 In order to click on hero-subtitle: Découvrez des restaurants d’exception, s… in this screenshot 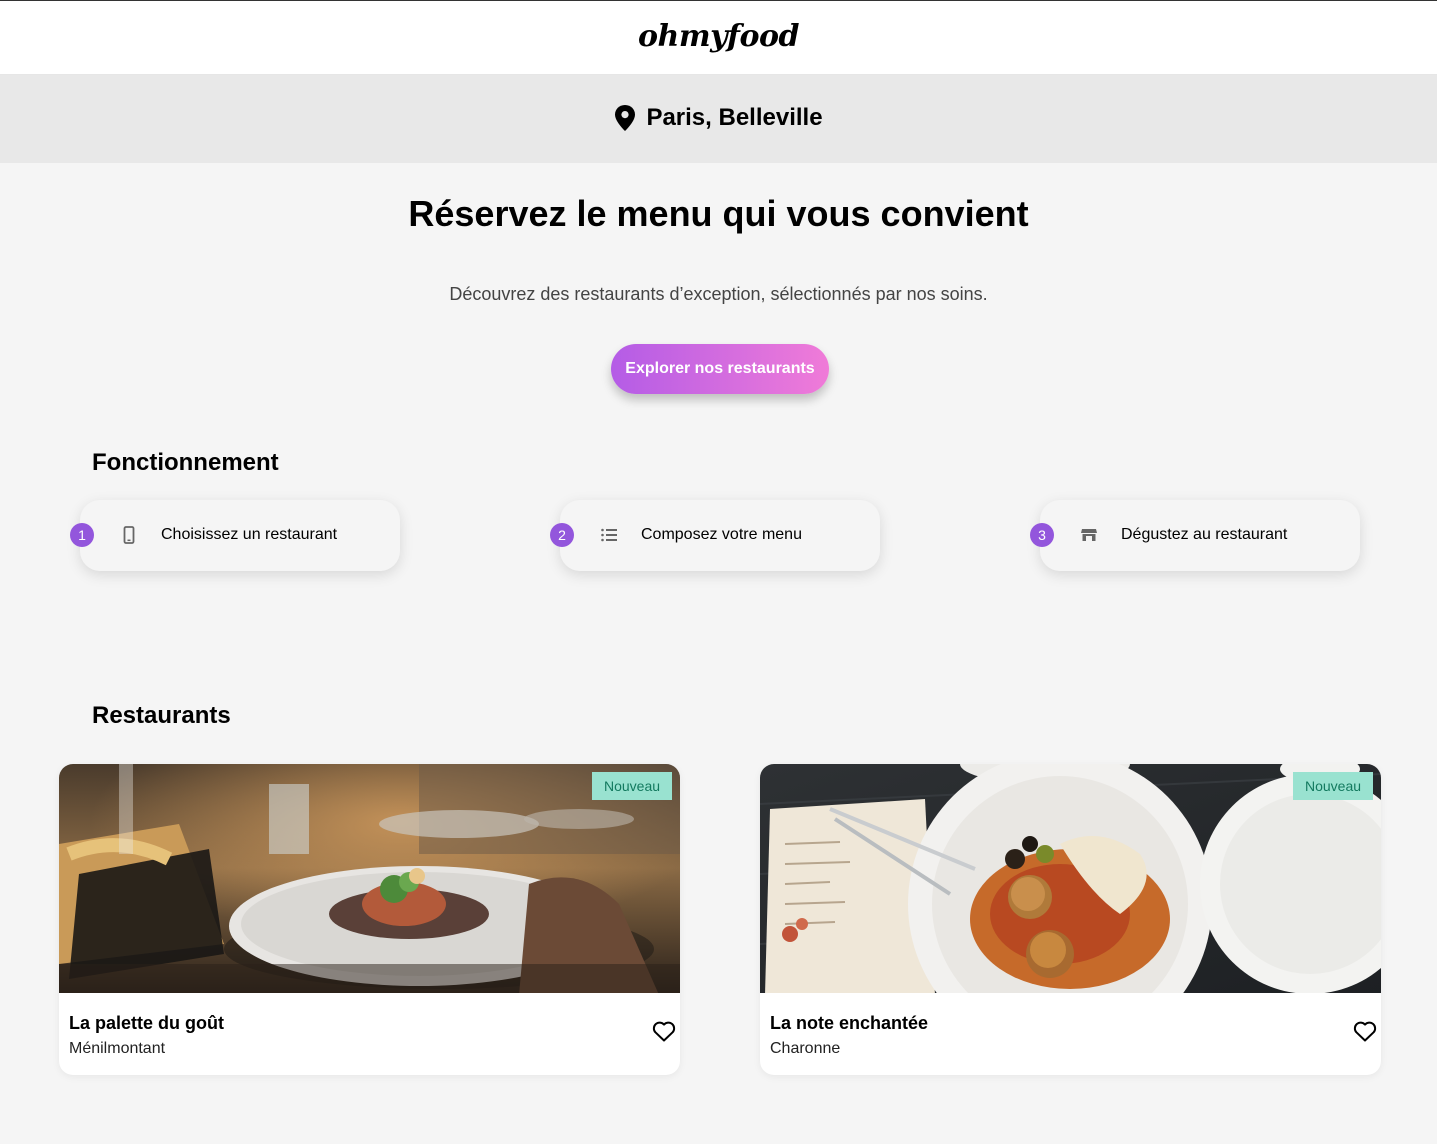, I will do `click(718, 294)`.